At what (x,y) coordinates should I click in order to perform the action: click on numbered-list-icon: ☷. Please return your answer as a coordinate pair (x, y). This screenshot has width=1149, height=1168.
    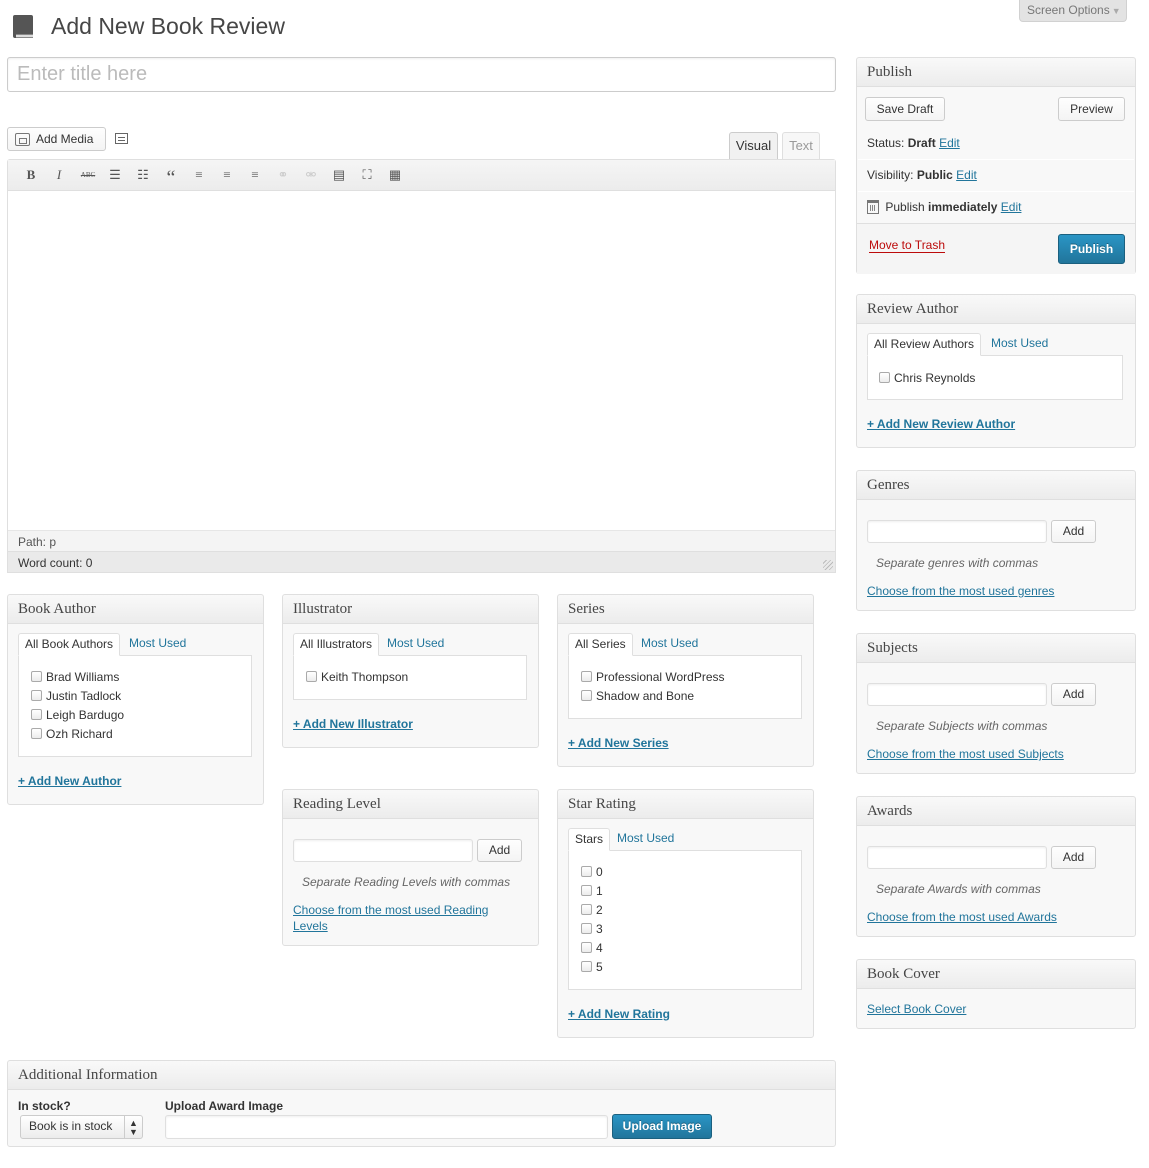
    Looking at the image, I should click on (143, 175).